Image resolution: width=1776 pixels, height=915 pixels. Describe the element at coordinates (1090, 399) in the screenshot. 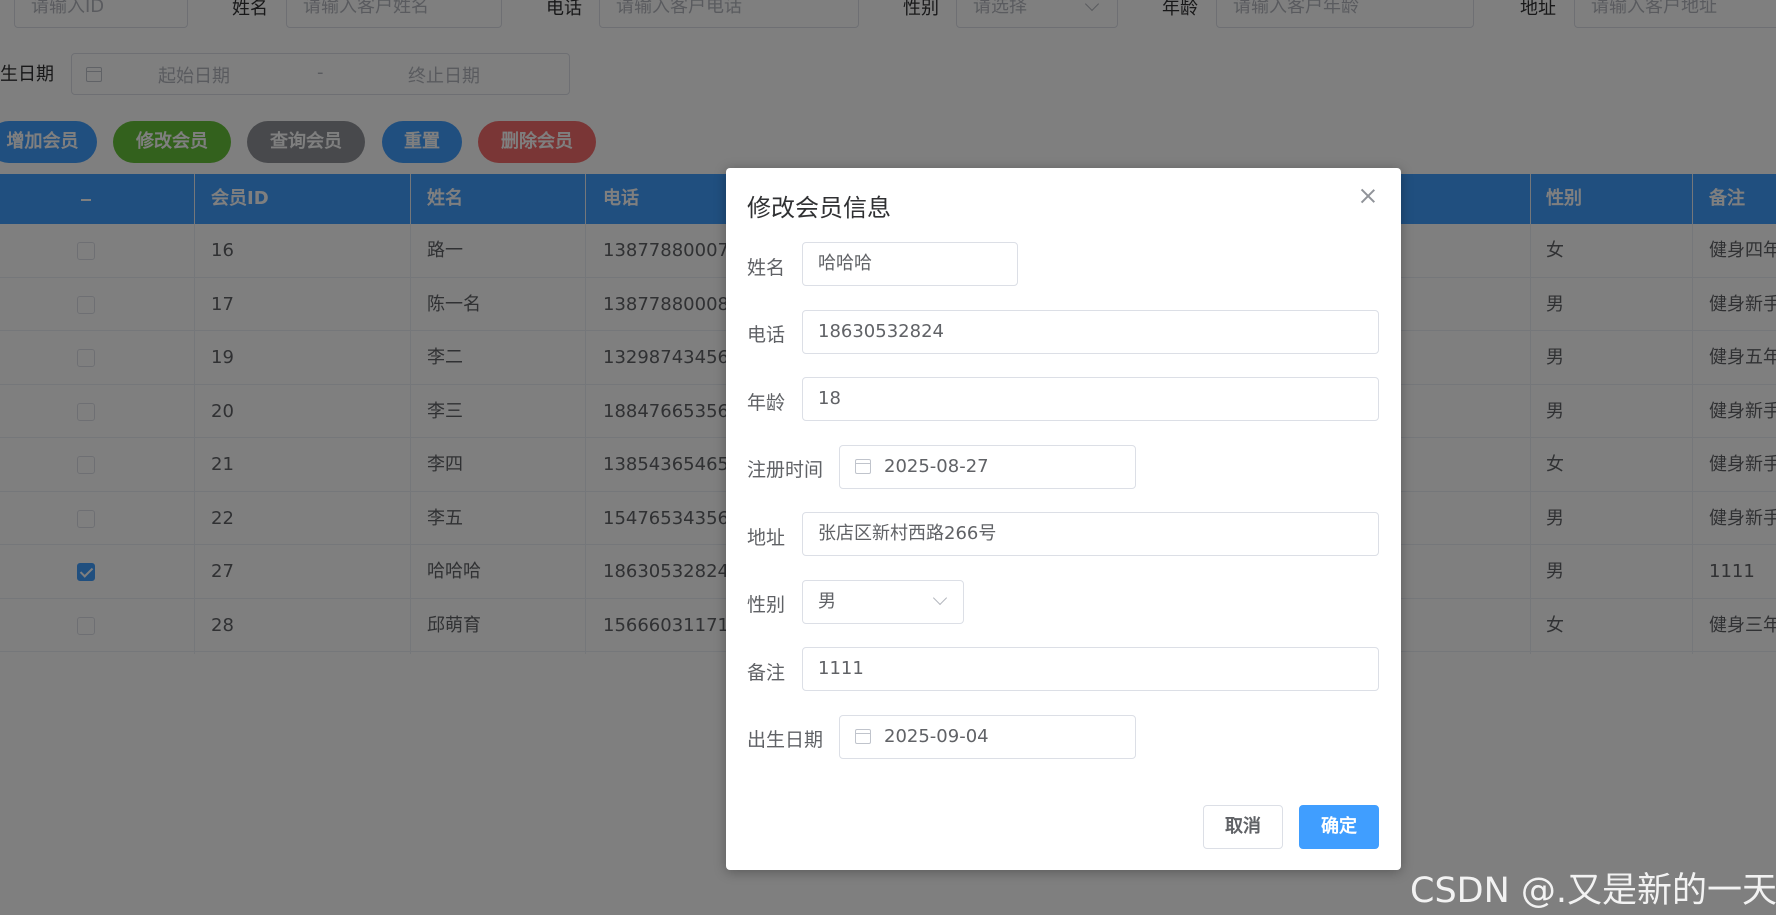

I see `age-input: 18` at that location.